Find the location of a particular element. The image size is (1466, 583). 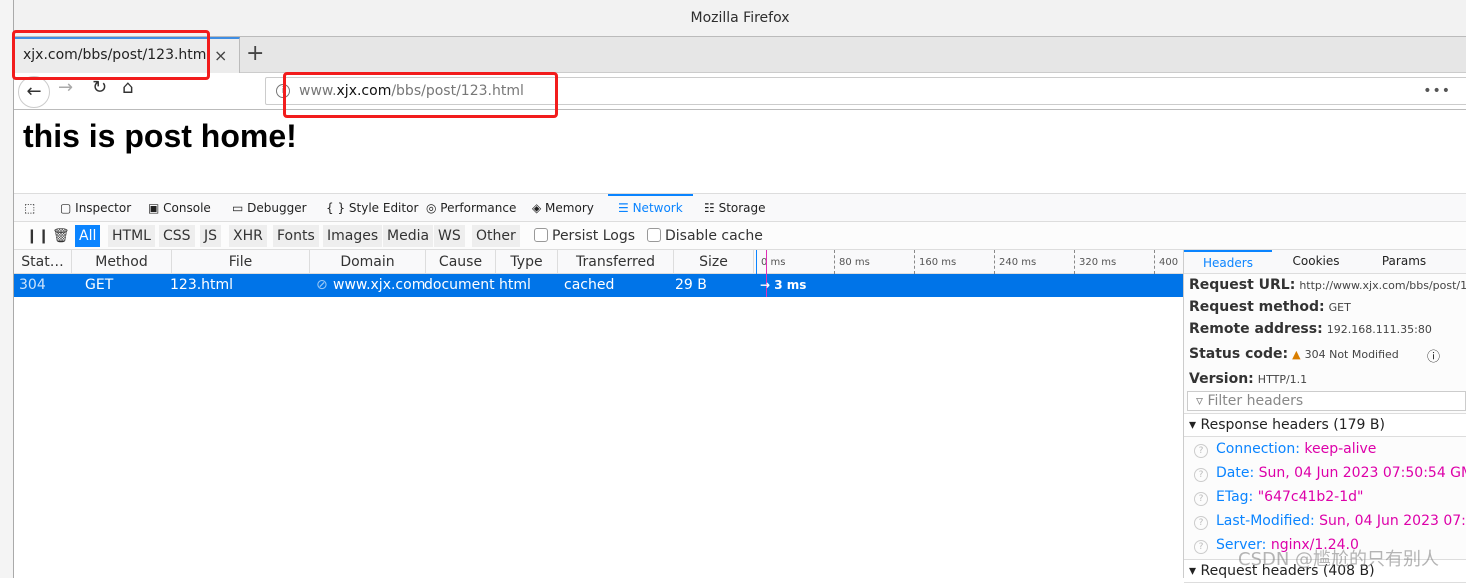

tab-storage: ☷ Storage is located at coordinates (735, 208).